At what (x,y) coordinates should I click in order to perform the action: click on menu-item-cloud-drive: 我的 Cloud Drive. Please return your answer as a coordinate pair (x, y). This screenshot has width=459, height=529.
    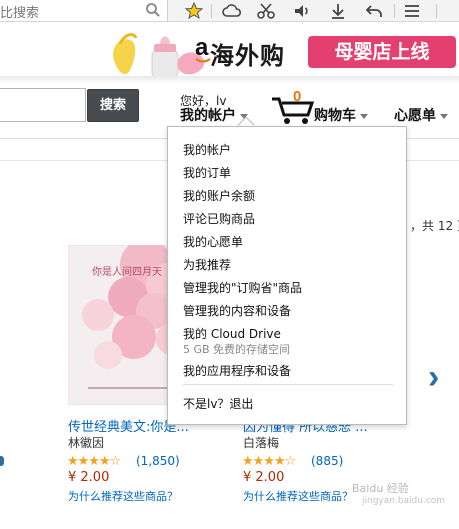
    Looking at the image, I should click on (232, 333).